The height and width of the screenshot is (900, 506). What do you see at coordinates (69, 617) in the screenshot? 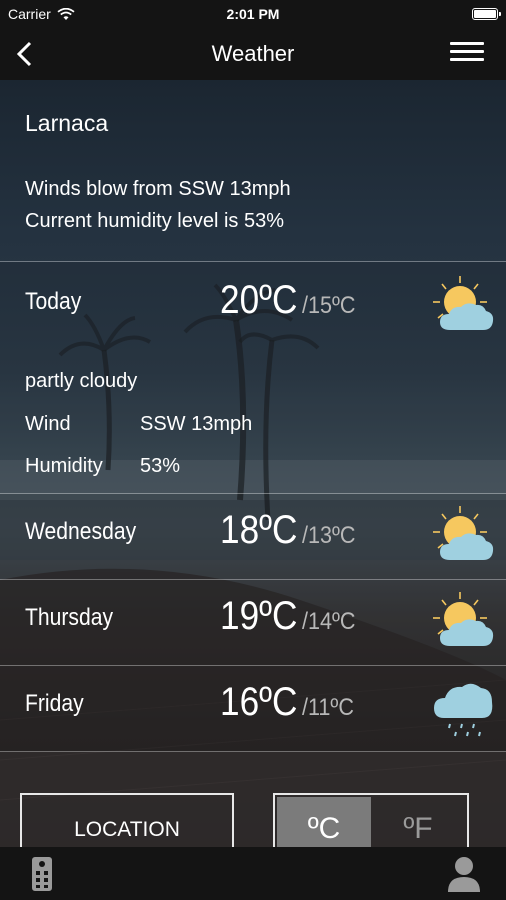
I see `day-name: Thursday` at bounding box center [69, 617].